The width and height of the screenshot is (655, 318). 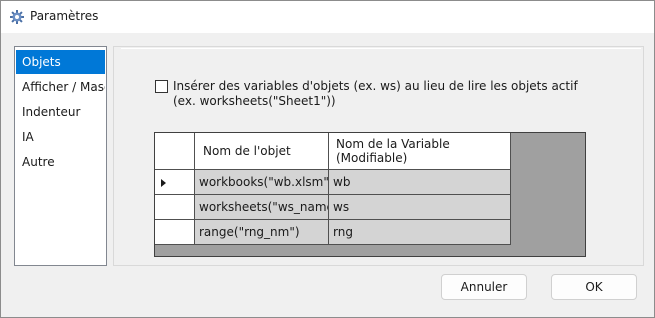 I want to click on cell-object-name: workbooks("wb.xlsm"), so click(x=262, y=182).